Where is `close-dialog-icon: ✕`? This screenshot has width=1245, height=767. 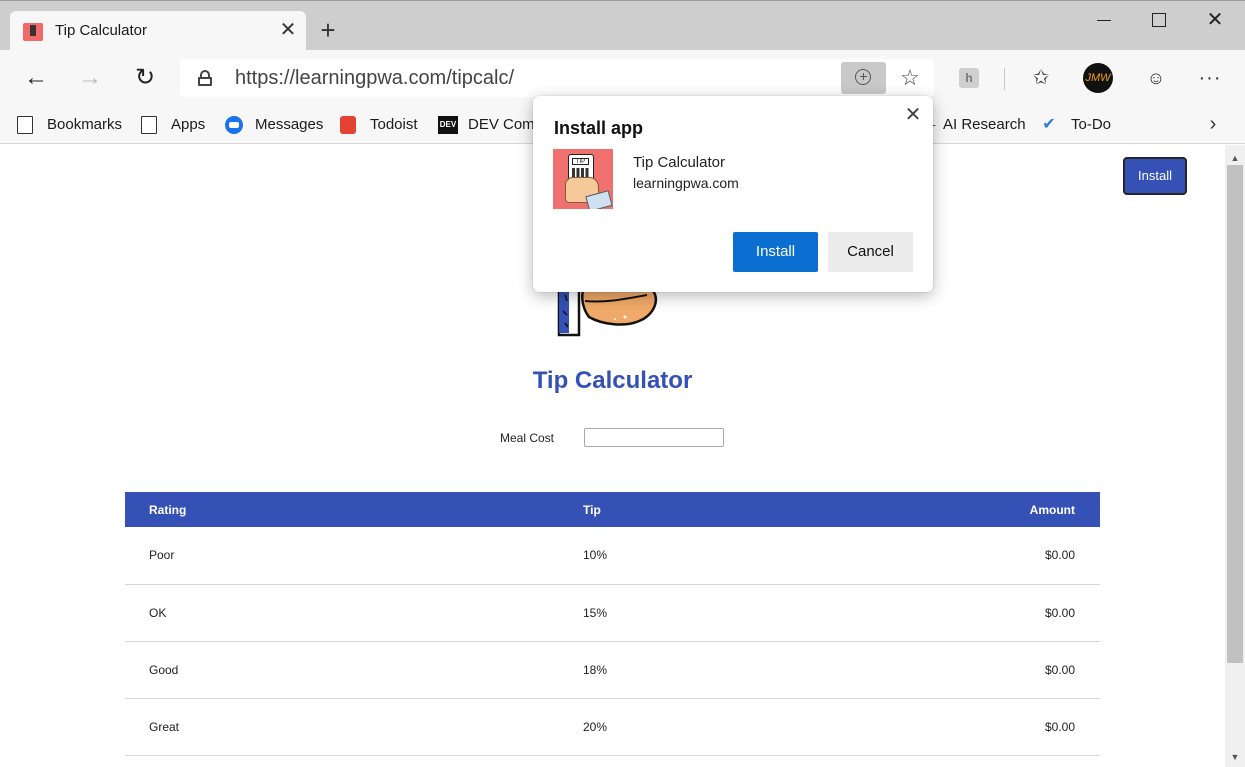
close-dialog-icon: ✕ is located at coordinates (913, 115).